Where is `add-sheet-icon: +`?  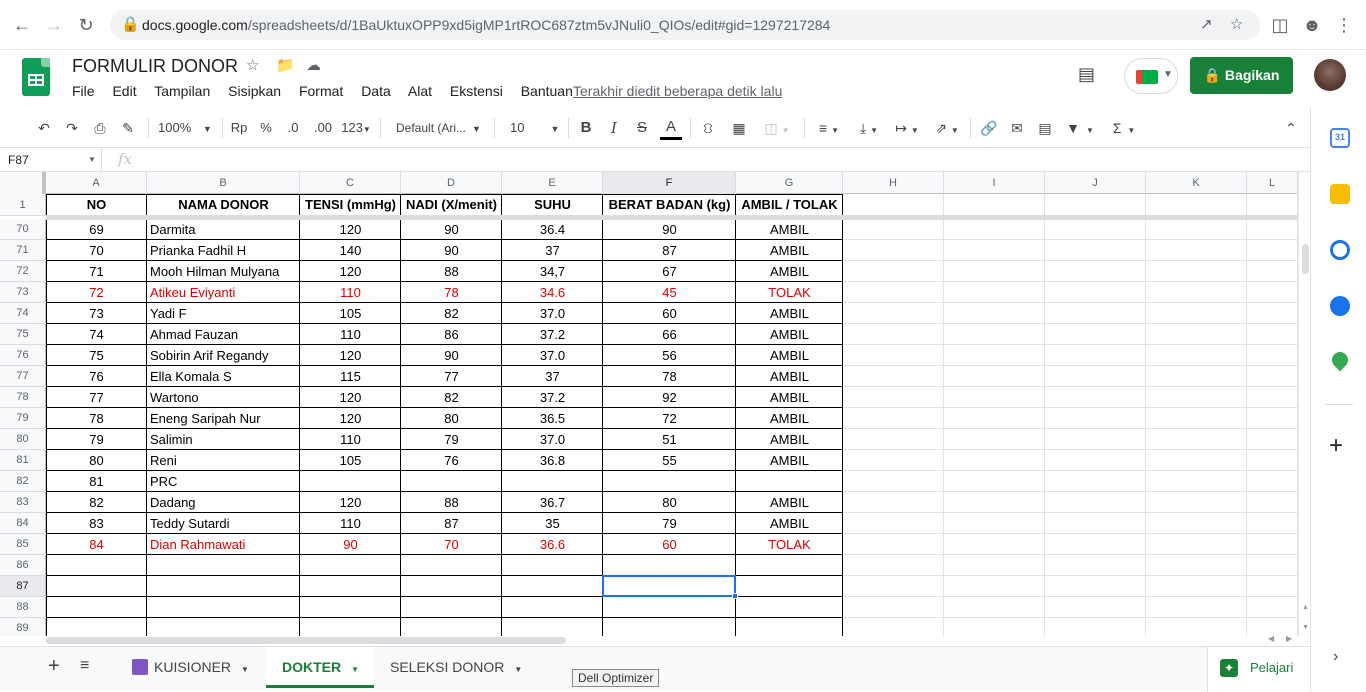 add-sheet-icon: + is located at coordinates (54, 666).